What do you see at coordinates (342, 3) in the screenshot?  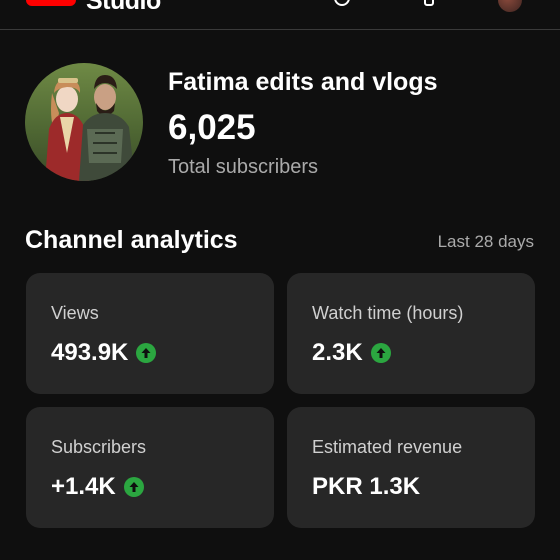 I see `search-icon` at bounding box center [342, 3].